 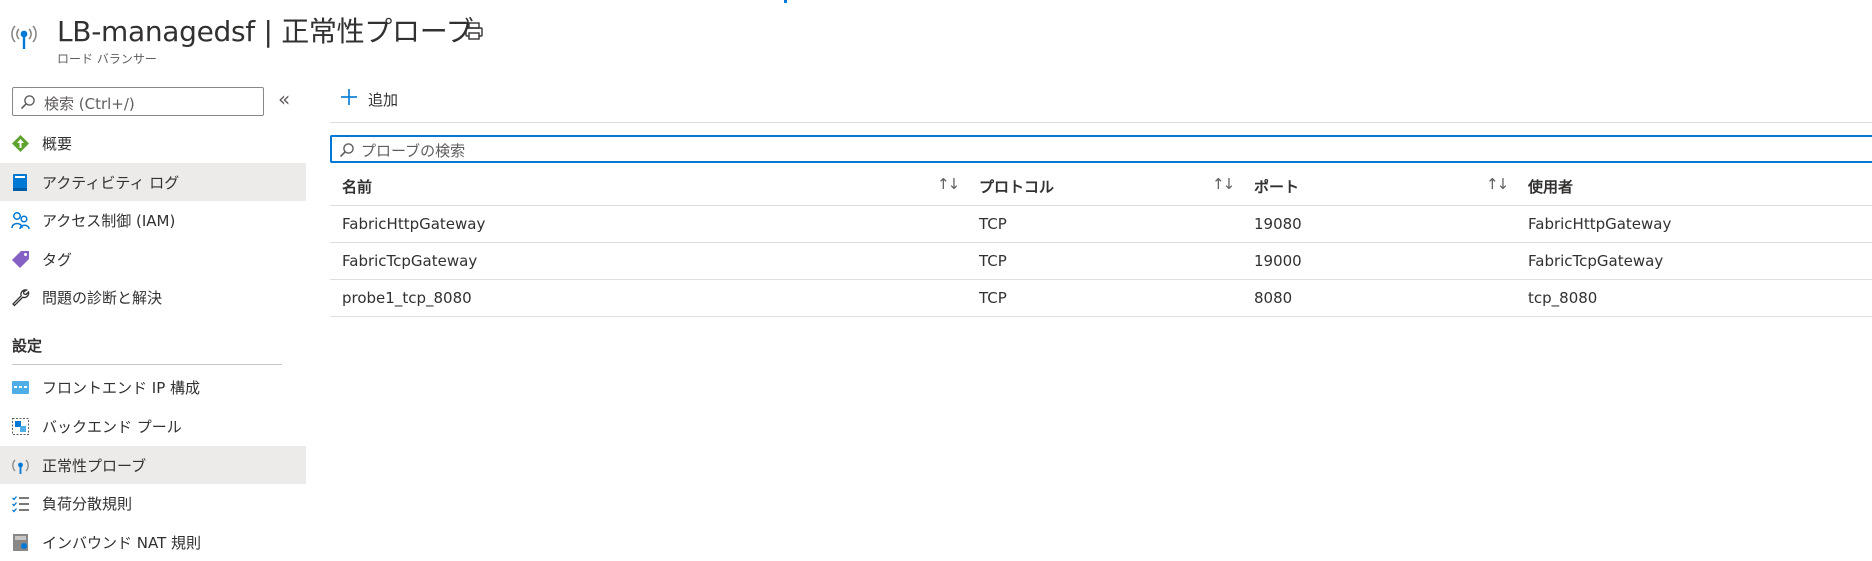 What do you see at coordinates (1563, 298) in the screenshot?
I see `cell-used-by: tcp_8080` at bounding box center [1563, 298].